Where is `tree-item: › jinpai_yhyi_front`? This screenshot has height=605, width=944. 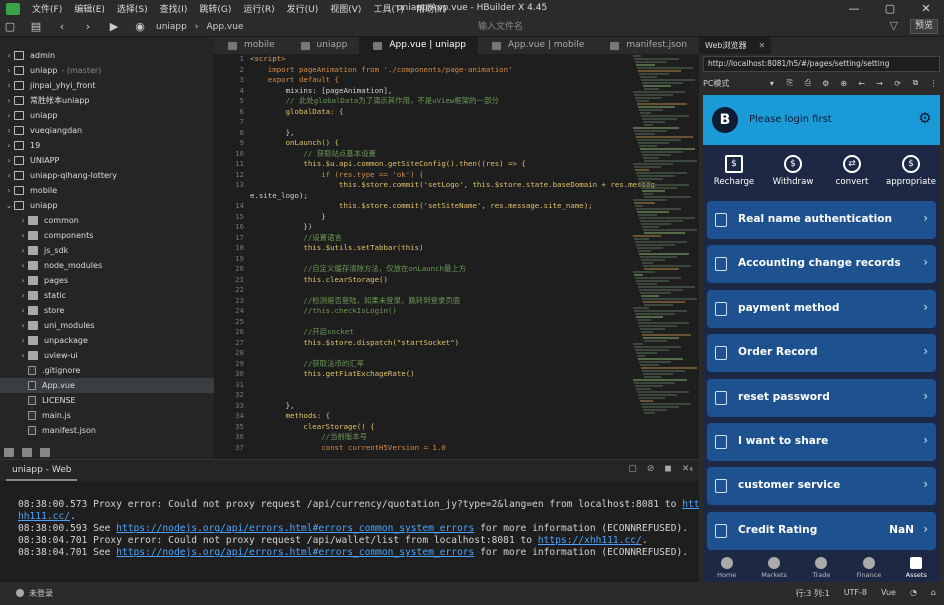 tree-item: › jinpai_yhyi_front is located at coordinates (107, 85).